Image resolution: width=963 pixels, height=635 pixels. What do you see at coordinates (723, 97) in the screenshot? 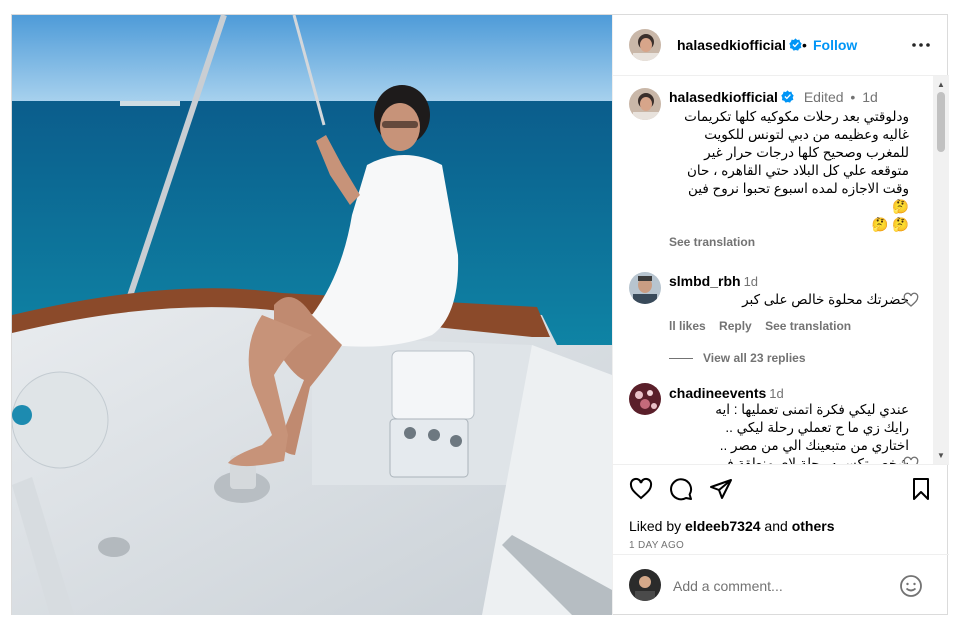
I see `caption-username: halasedkiofficial` at bounding box center [723, 97].